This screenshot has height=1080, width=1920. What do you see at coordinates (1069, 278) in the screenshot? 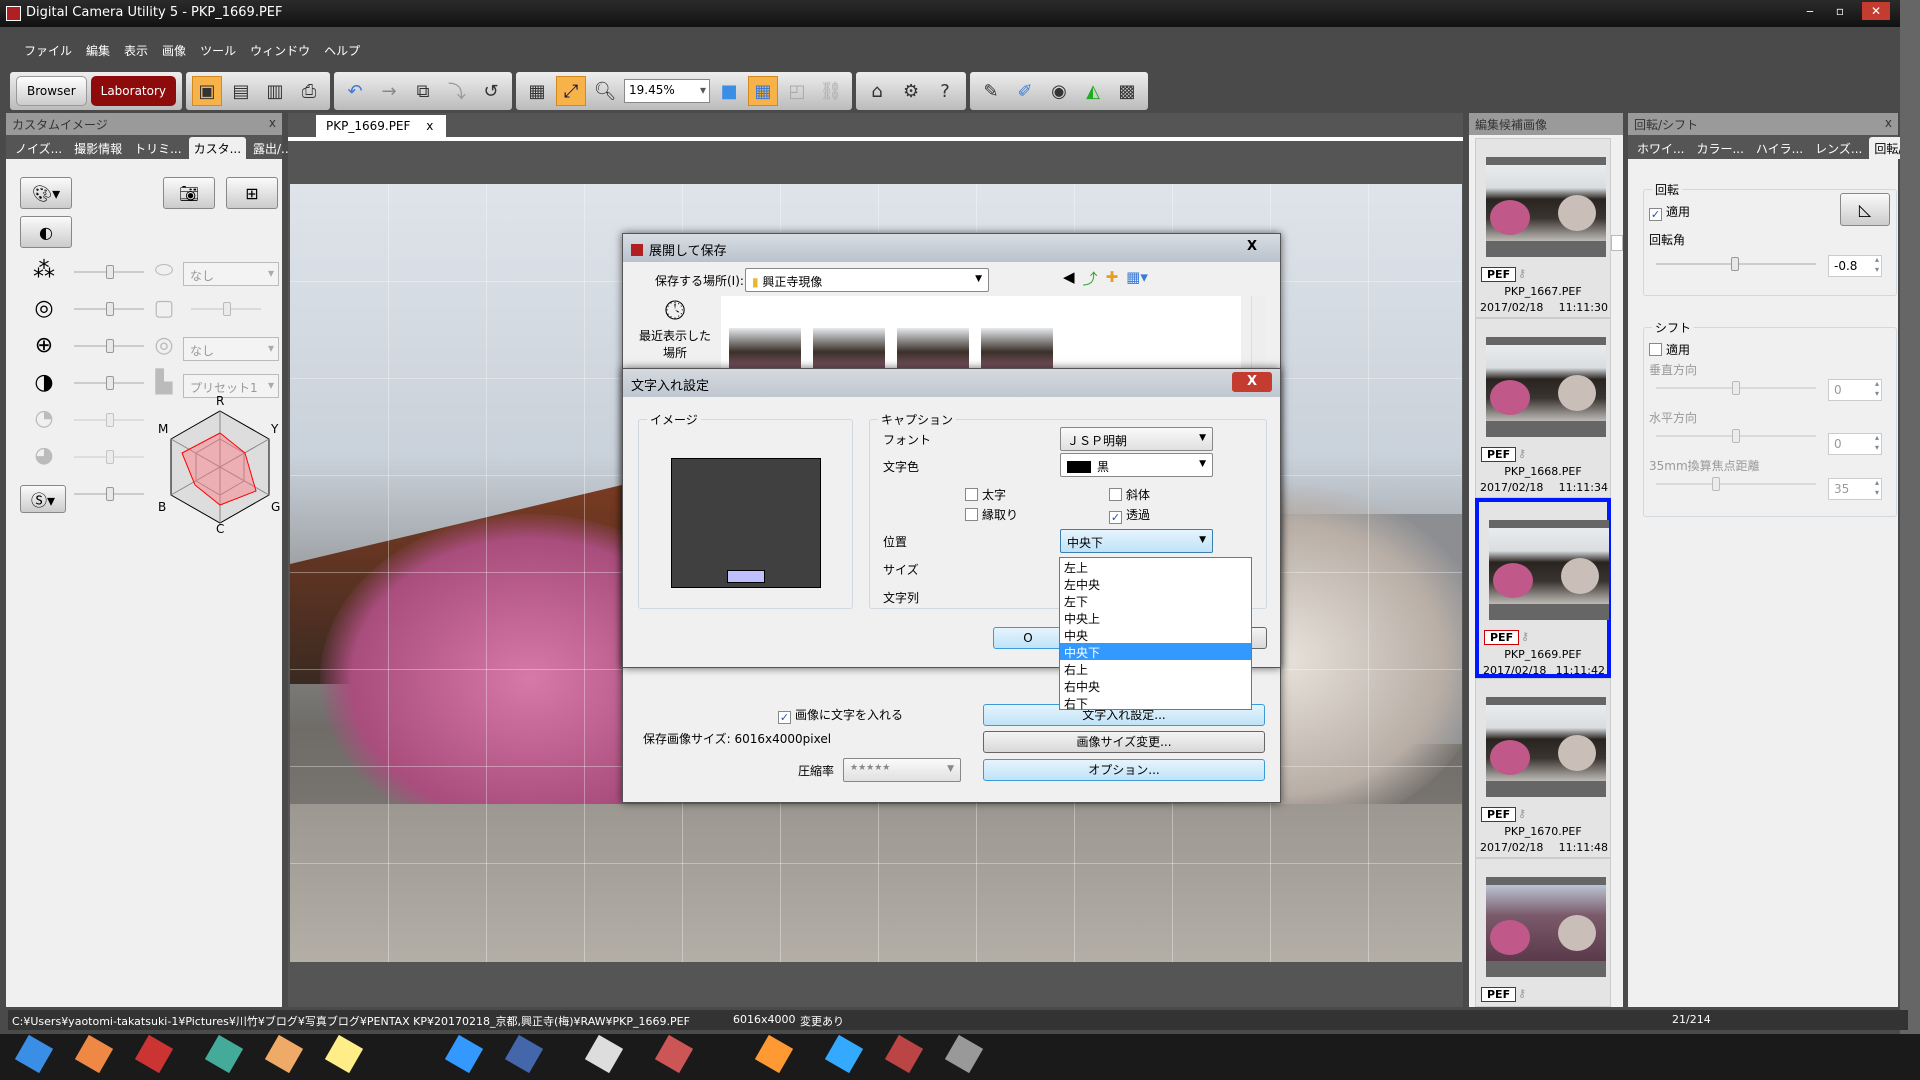
I see `back-icon: ◀` at bounding box center [1069, 278].